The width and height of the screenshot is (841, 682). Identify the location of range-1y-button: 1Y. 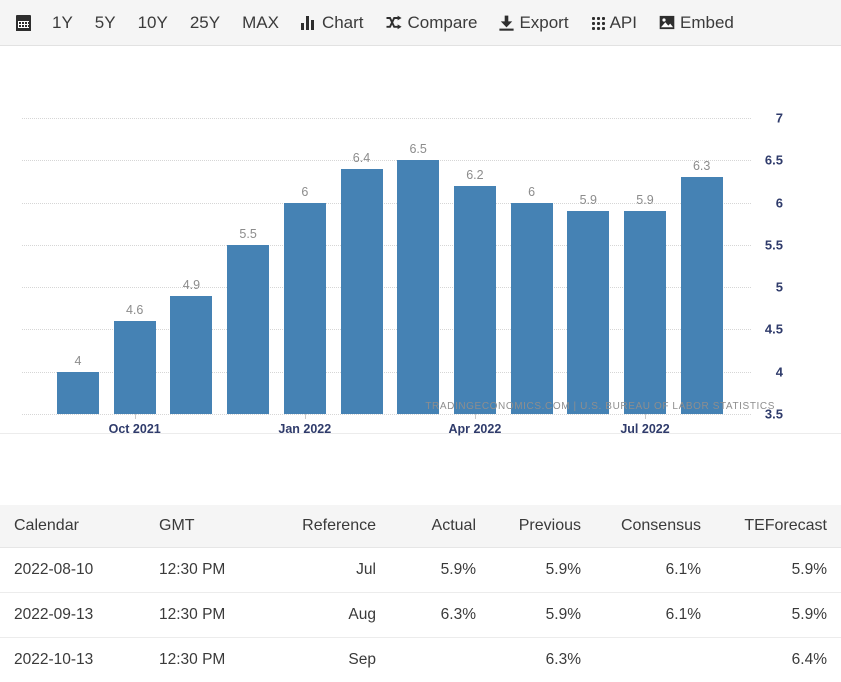
(62, 22).